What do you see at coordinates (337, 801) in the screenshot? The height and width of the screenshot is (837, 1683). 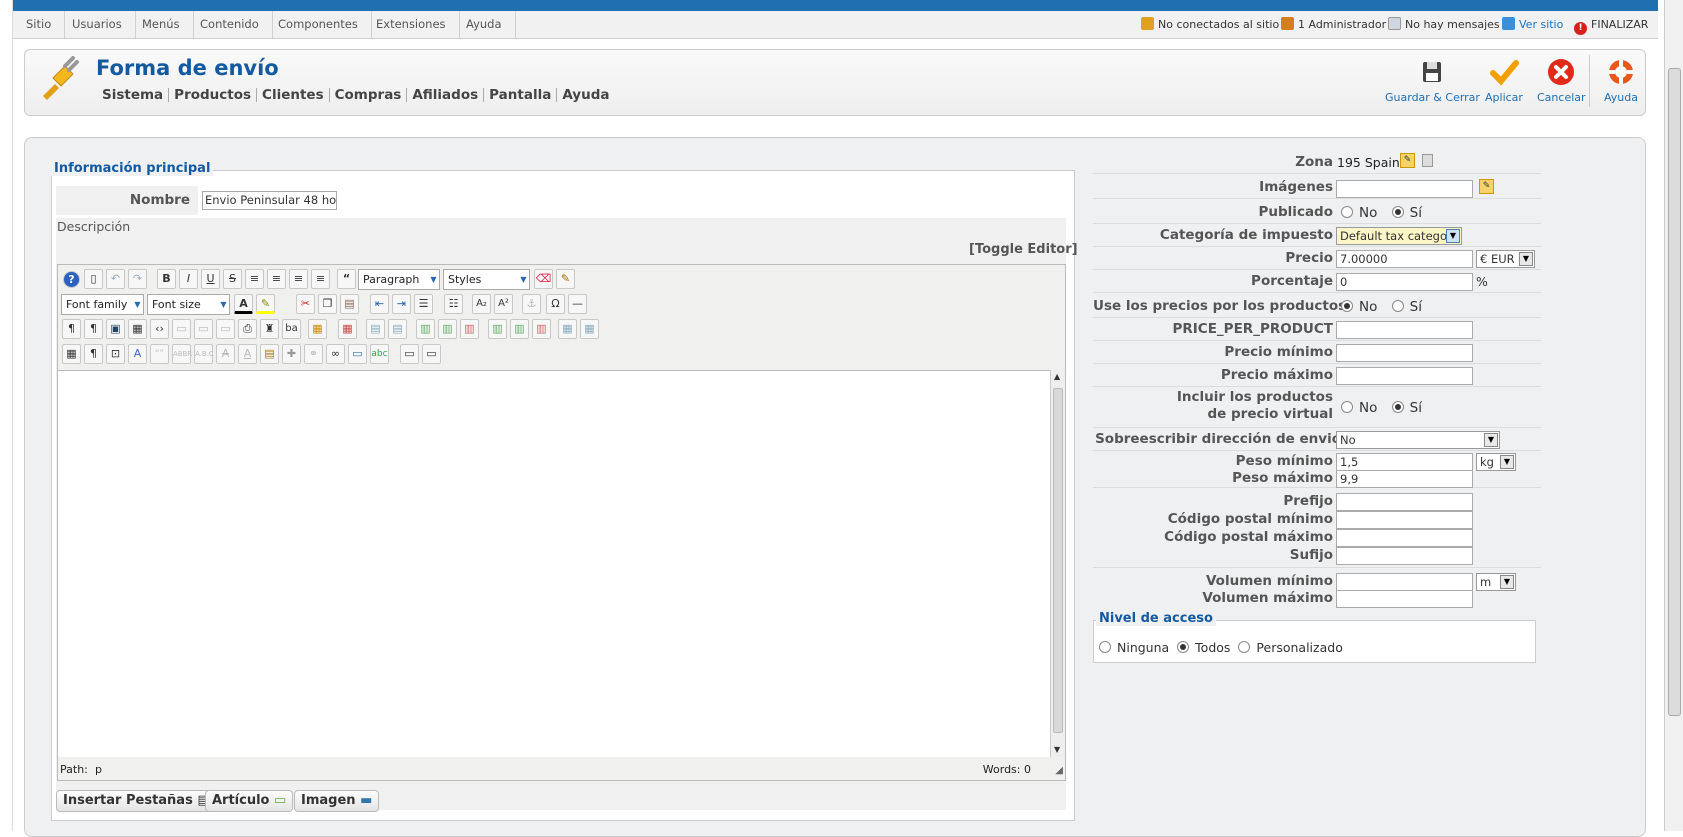 I see `image-button: Imagen ▬` at bounding box center [337, 801].